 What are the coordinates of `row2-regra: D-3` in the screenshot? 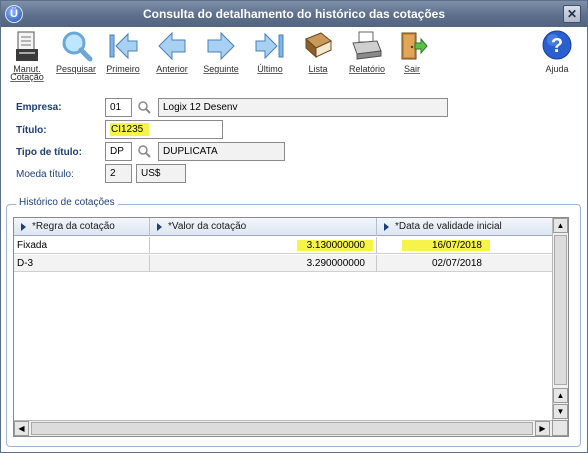 It's located at (82, 263).